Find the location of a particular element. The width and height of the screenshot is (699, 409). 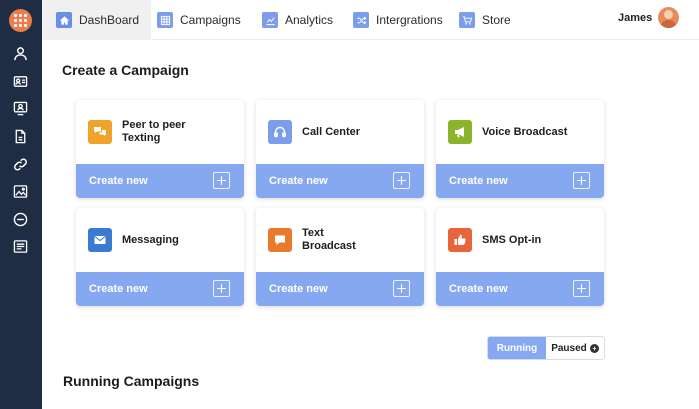

speech-bubble-icon is located at coordinates (280, 240).